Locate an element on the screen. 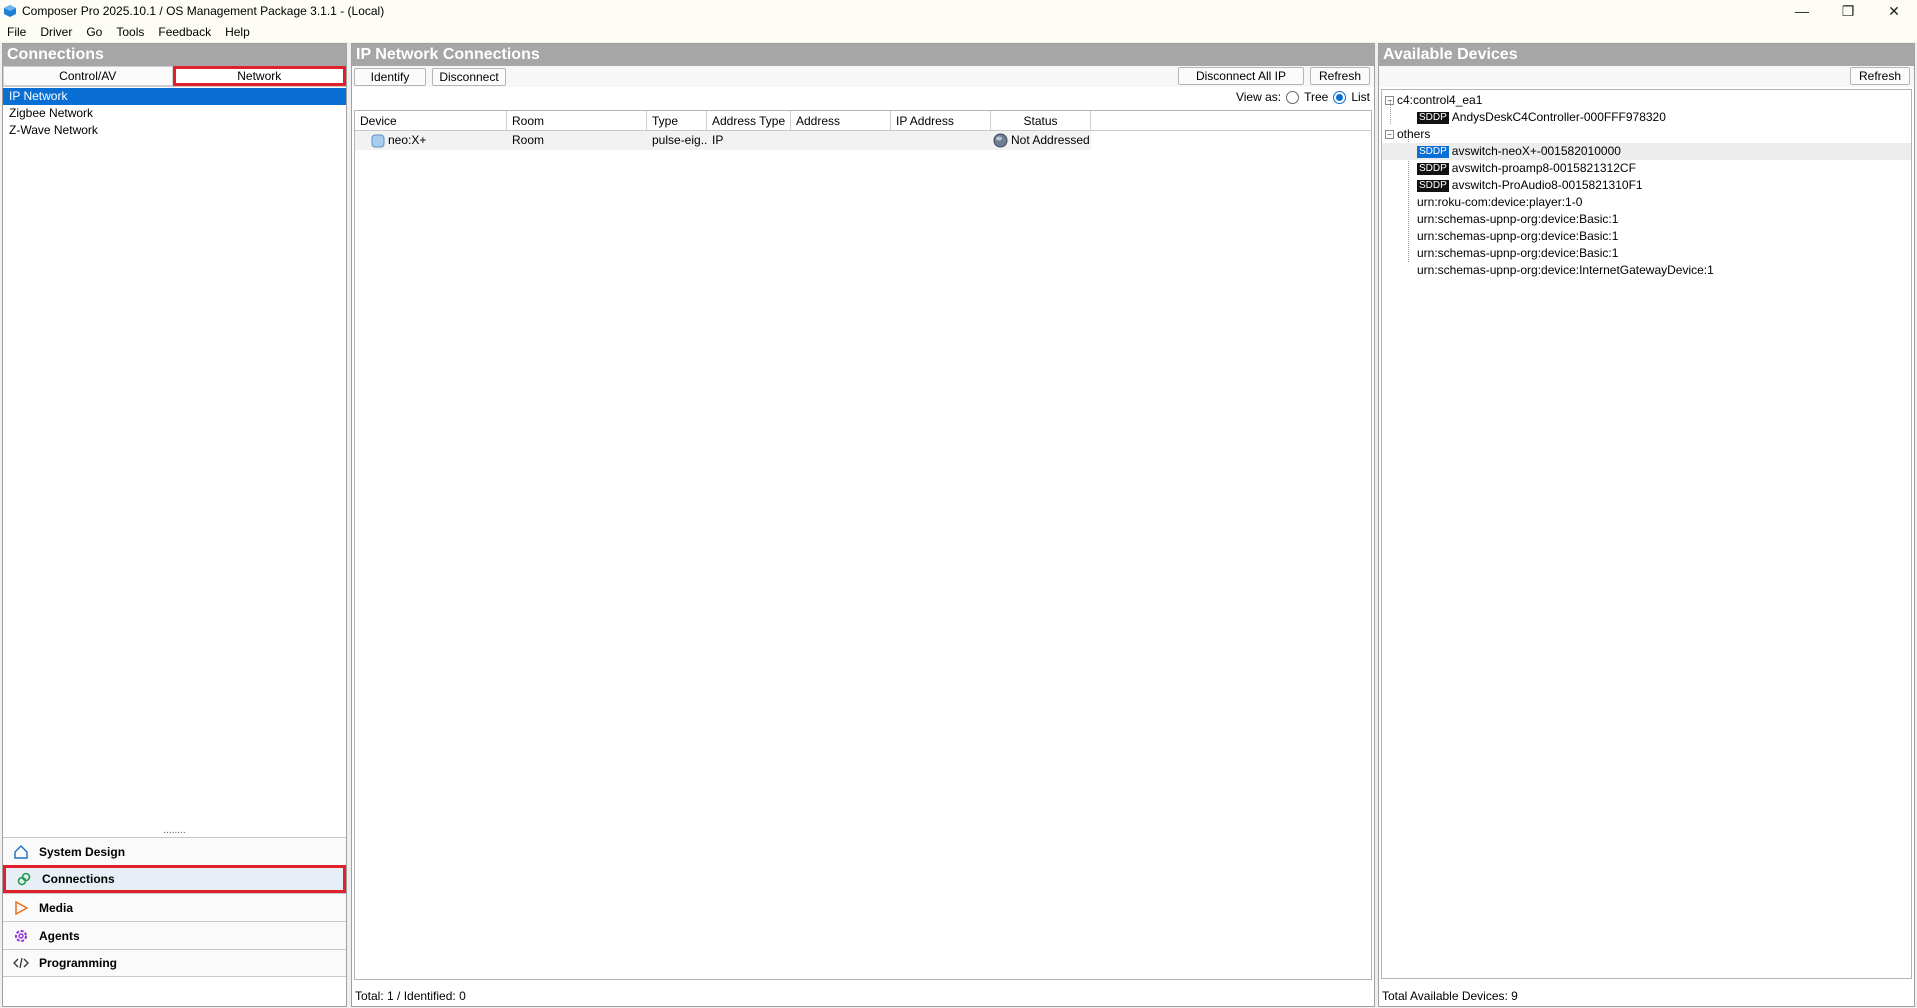 The width and height of the screenshot is (1917, 1008). tree-group-label: c4:control4_ea1 is located at coordinates (1440, 100).